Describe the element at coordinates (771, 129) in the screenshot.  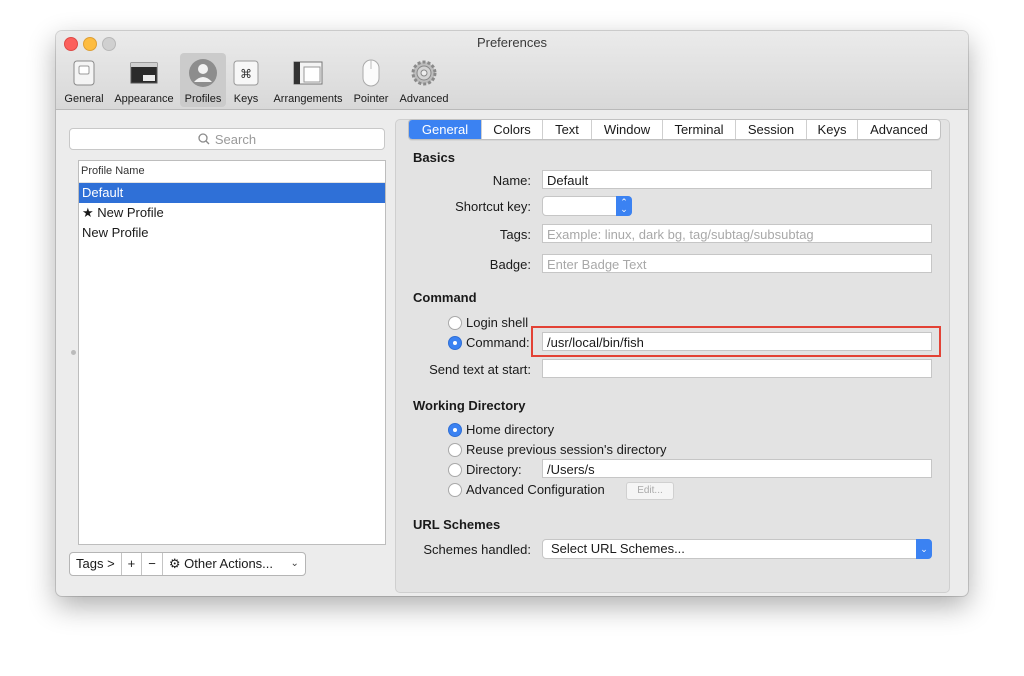
I see `tab-session: Session` at that location.